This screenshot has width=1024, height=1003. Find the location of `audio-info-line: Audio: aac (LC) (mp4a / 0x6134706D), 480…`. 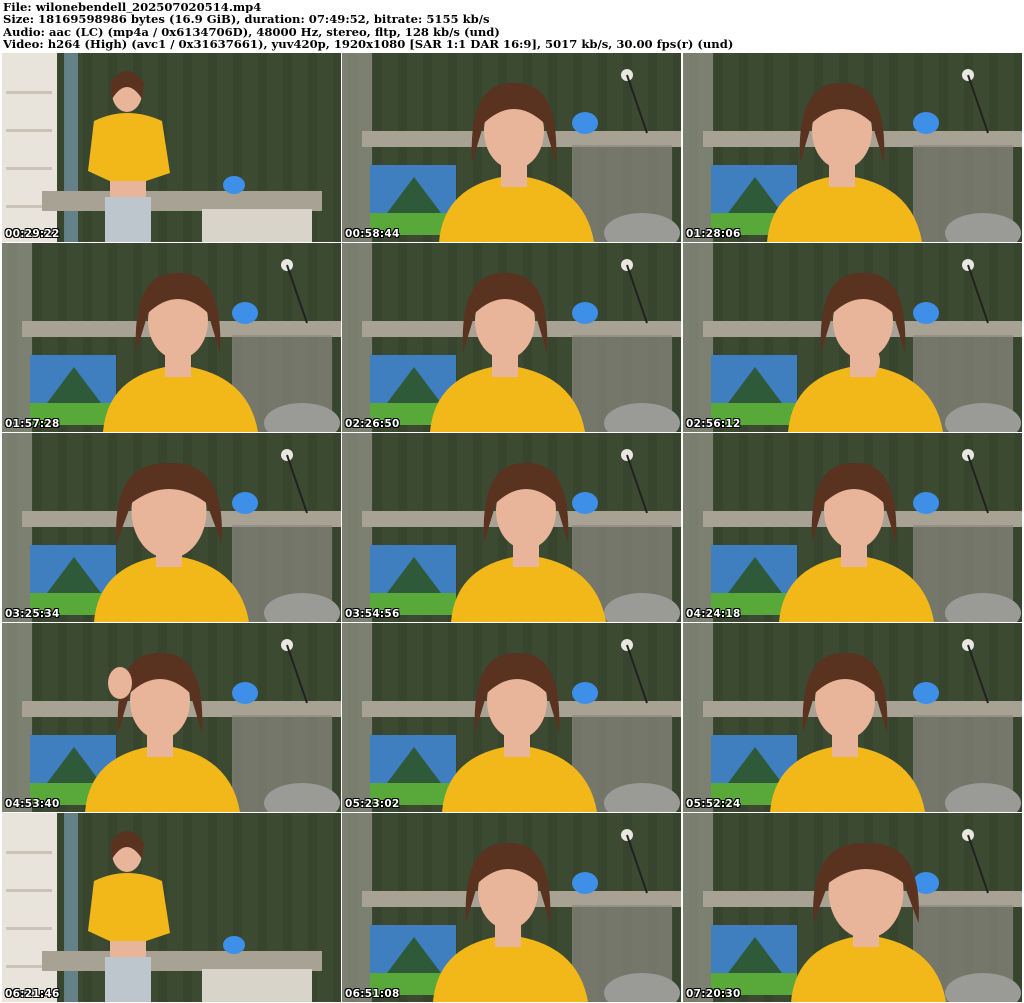

audio-info-line: Audio: aac (LC) (mp4a / 0x6134706D), 480… is located at coordinates (251, 32).